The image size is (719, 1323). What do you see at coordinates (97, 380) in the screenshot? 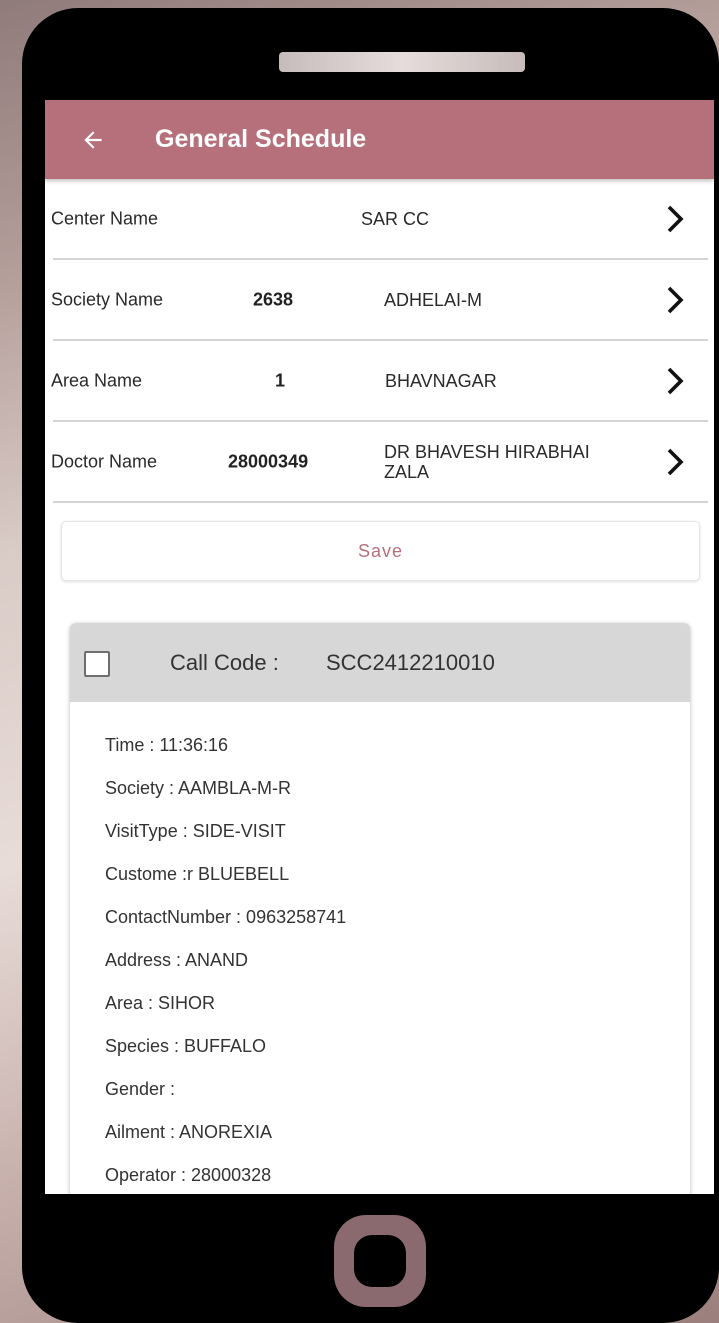
I see `area-name-label: Area Name` at bounding box center [97, 380].